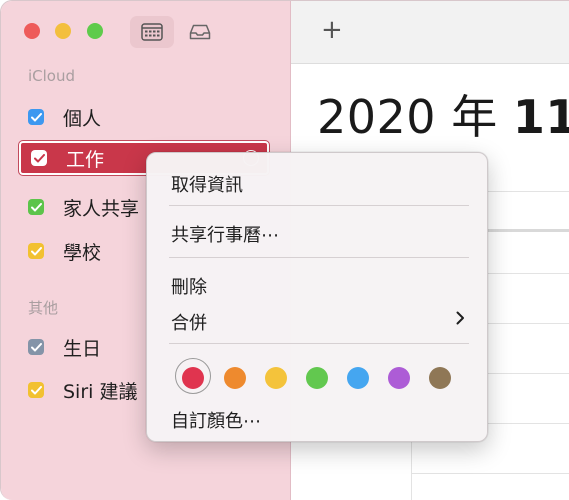 This screenshot has width=569, height=500. Describe the element at coordinates (63, 31) in the screenshot. I see `minimize-window-button` at that location.